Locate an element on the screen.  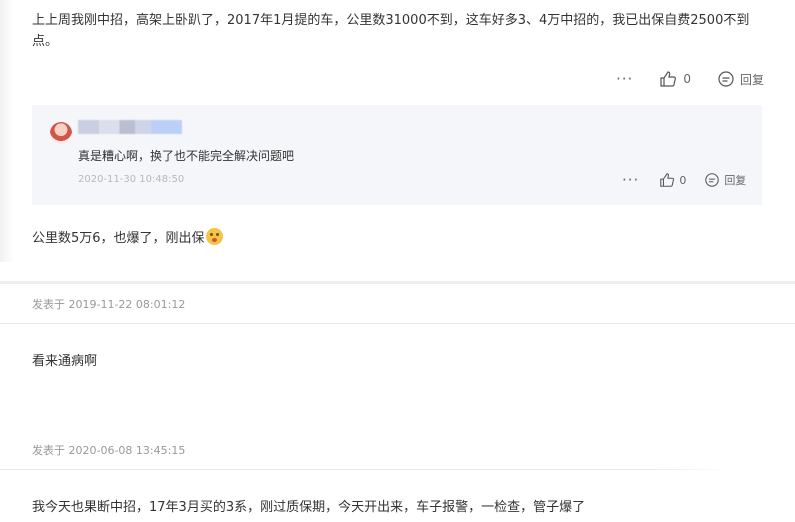
reply-content: 真是糟心啊，换了也不能完全解决问题吧 is located at coordinates (186, 156).